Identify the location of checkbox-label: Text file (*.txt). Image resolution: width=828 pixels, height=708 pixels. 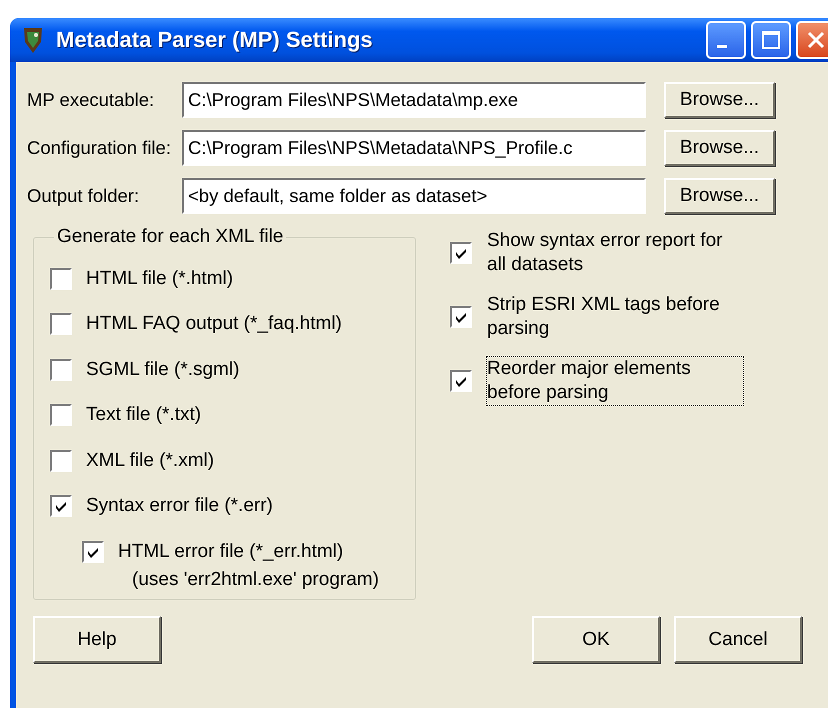
(144, 415).